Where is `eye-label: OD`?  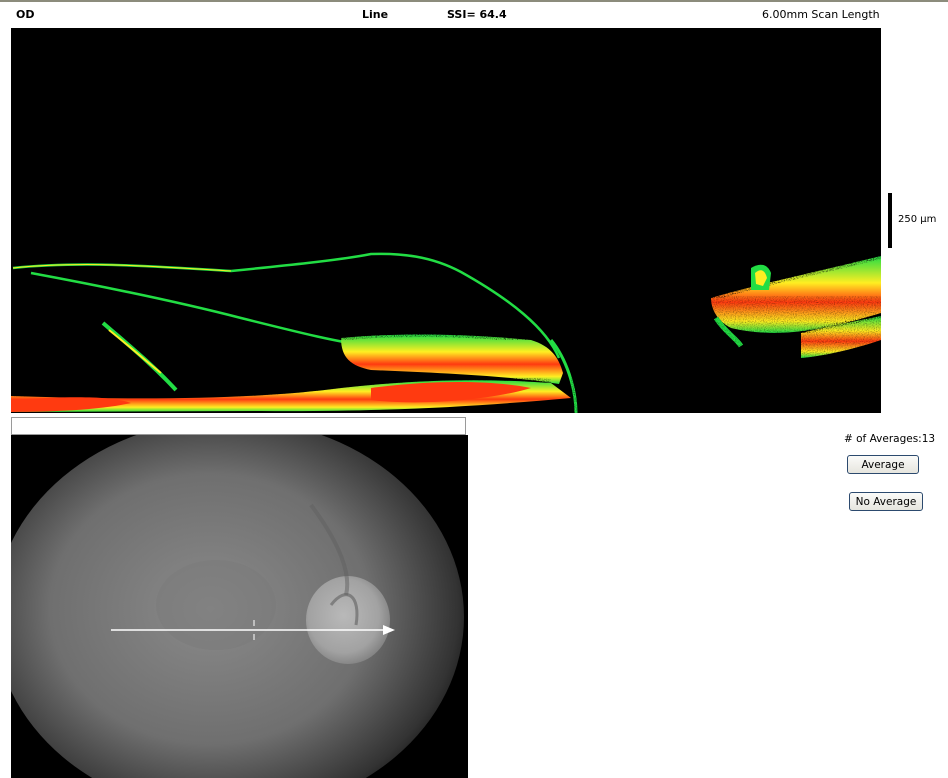
eye-label: OD is located at coordinates (25, 14).